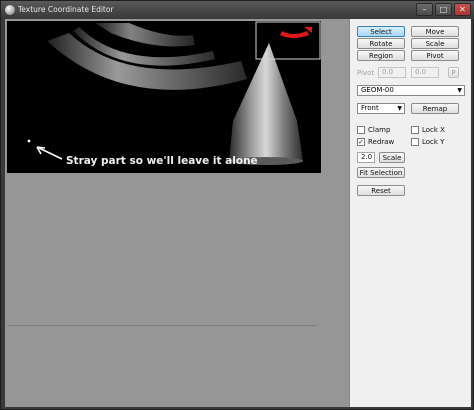 The image size is (474, 410). I want to click on lock-x-checkbox, so click(415, 130).